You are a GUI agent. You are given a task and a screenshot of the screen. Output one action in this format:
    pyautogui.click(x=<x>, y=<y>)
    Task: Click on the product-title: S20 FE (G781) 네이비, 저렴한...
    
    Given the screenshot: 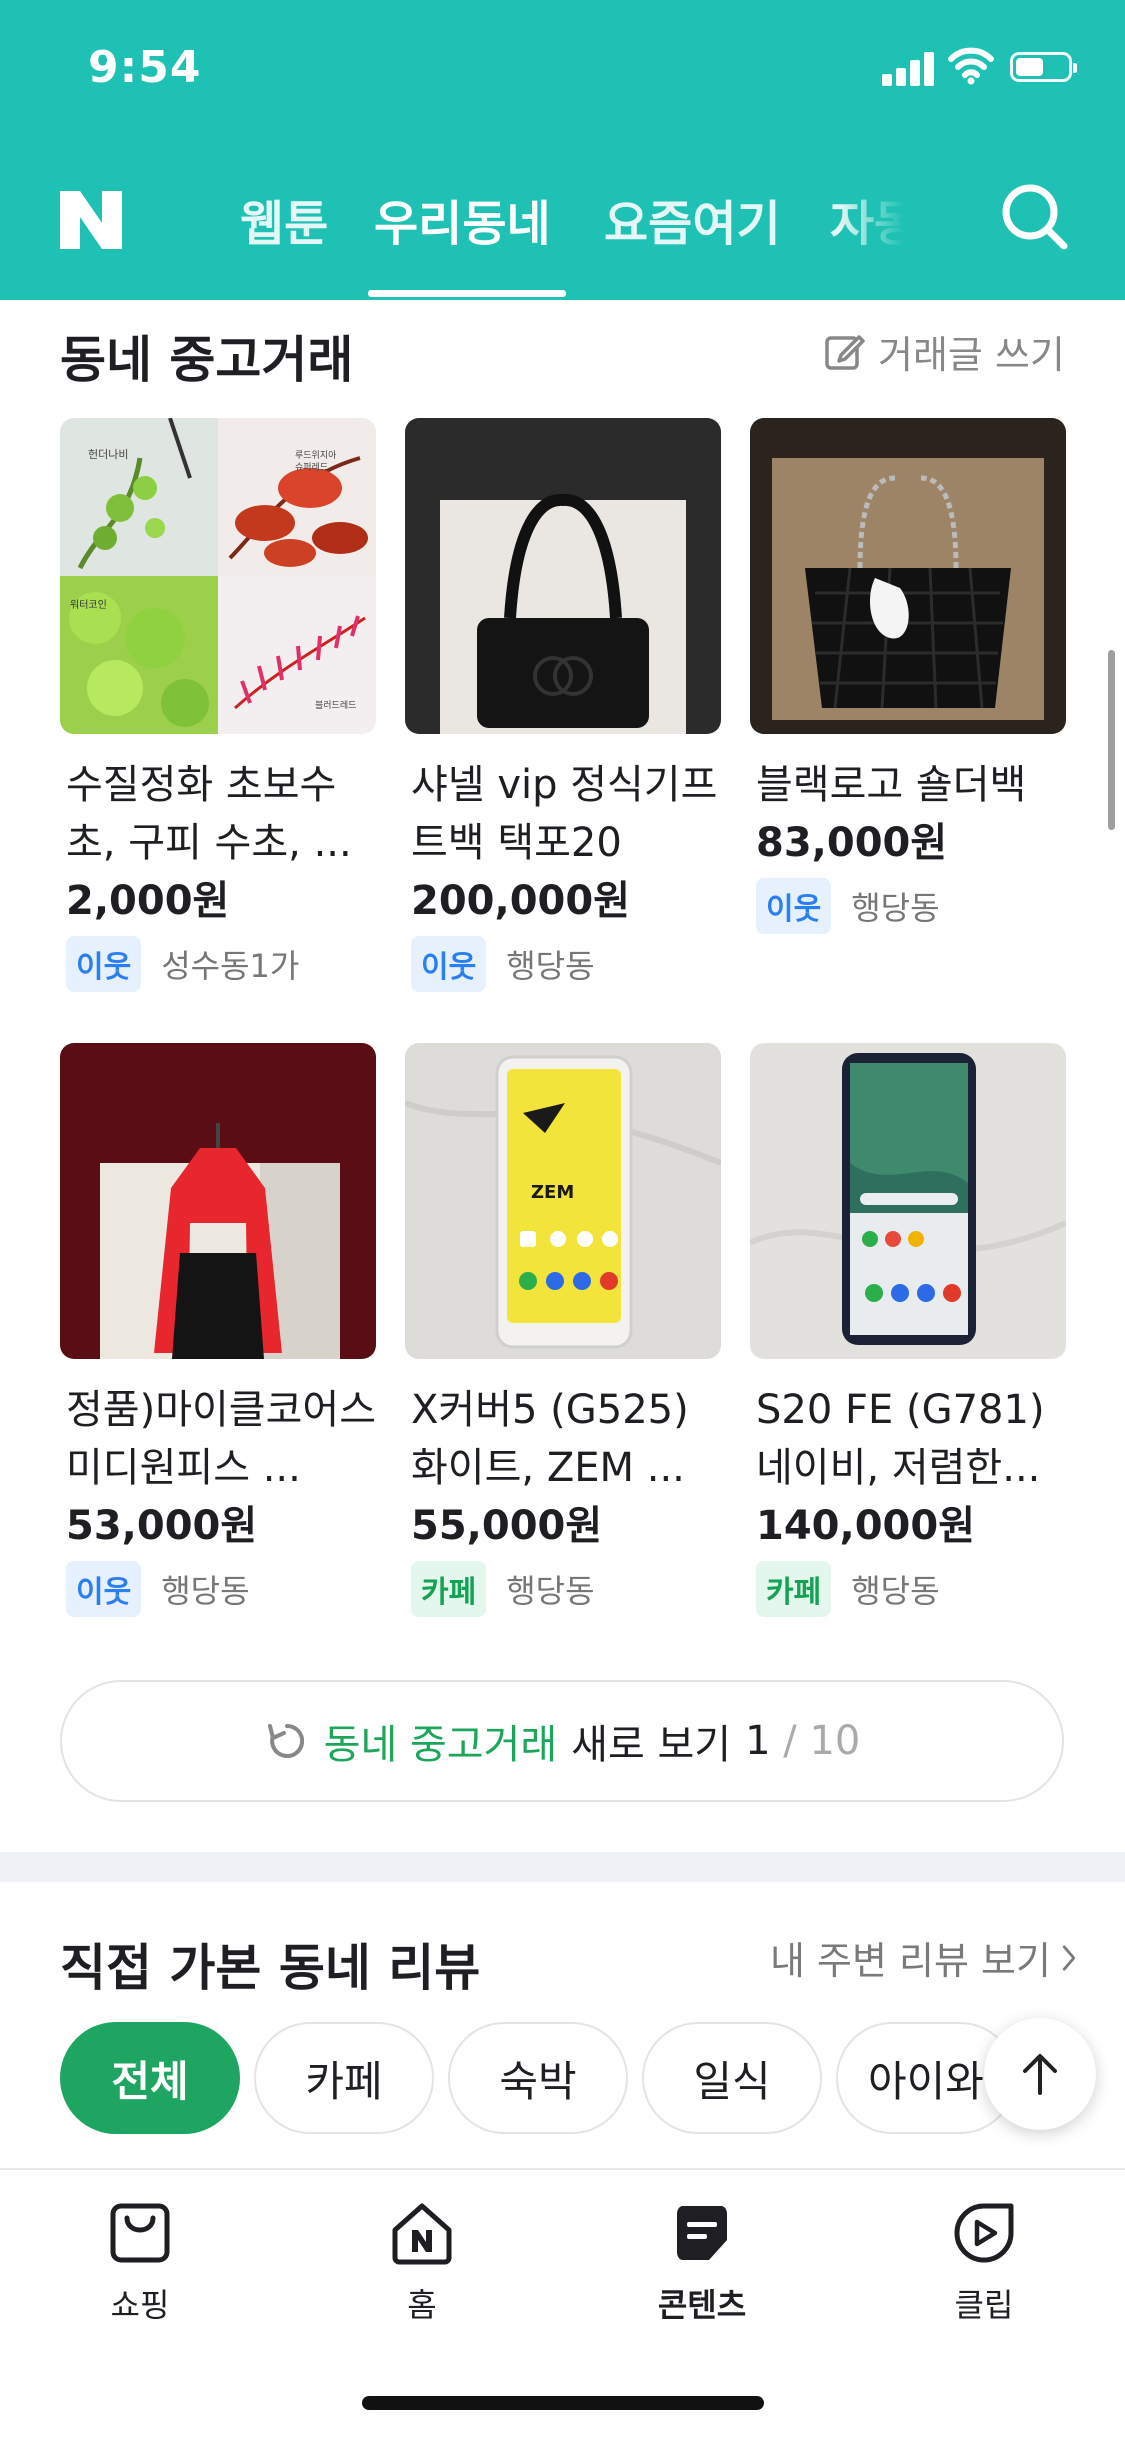 What is the action you would take?
    pyautogui.click(x=900, y=1439)
    